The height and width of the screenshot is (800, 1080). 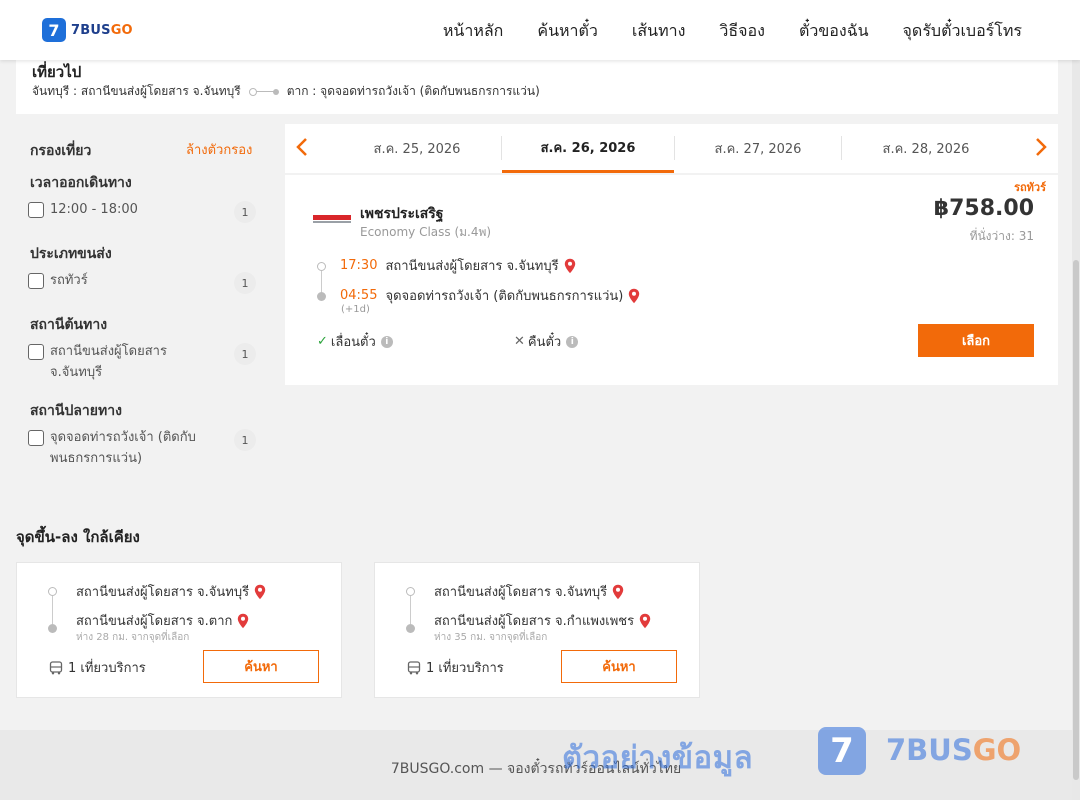 What do you see at coordinates (491, 637) in the screenshot?
I see `nearby-distance: ห่าง 35 กม. จากจุดที่เลือก` at bounding box center [491, 637].